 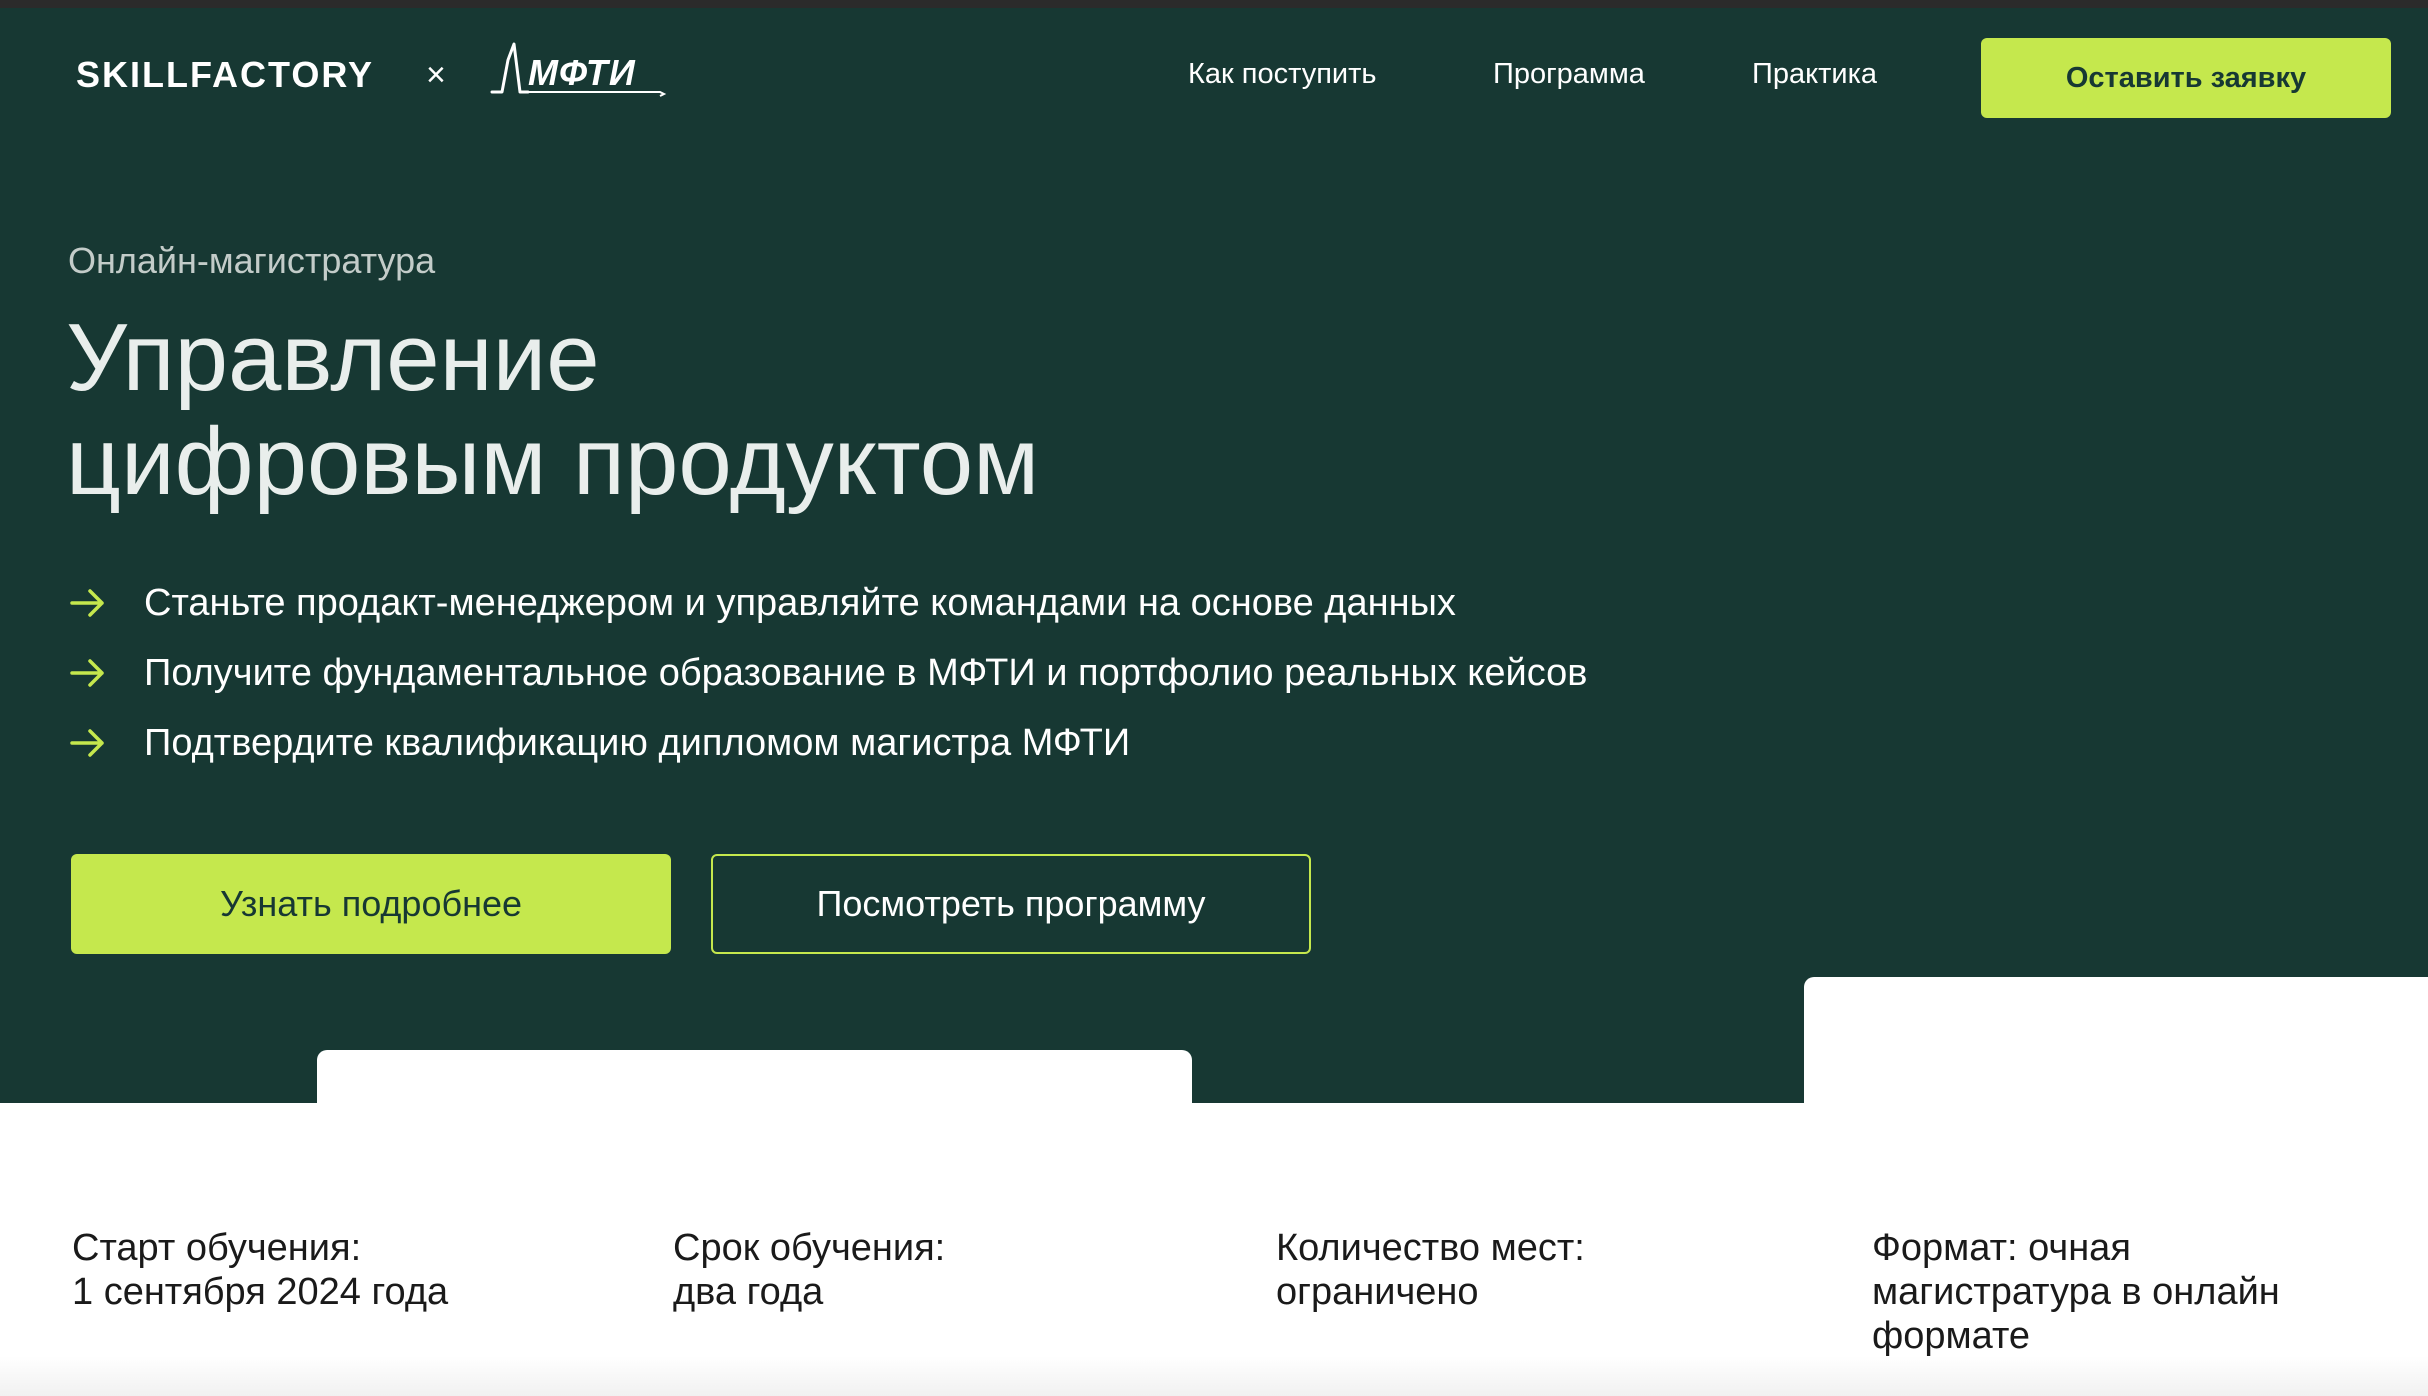 I want to click on fact-line: магистратура в онлайн, so click(x=2076, y=1292).